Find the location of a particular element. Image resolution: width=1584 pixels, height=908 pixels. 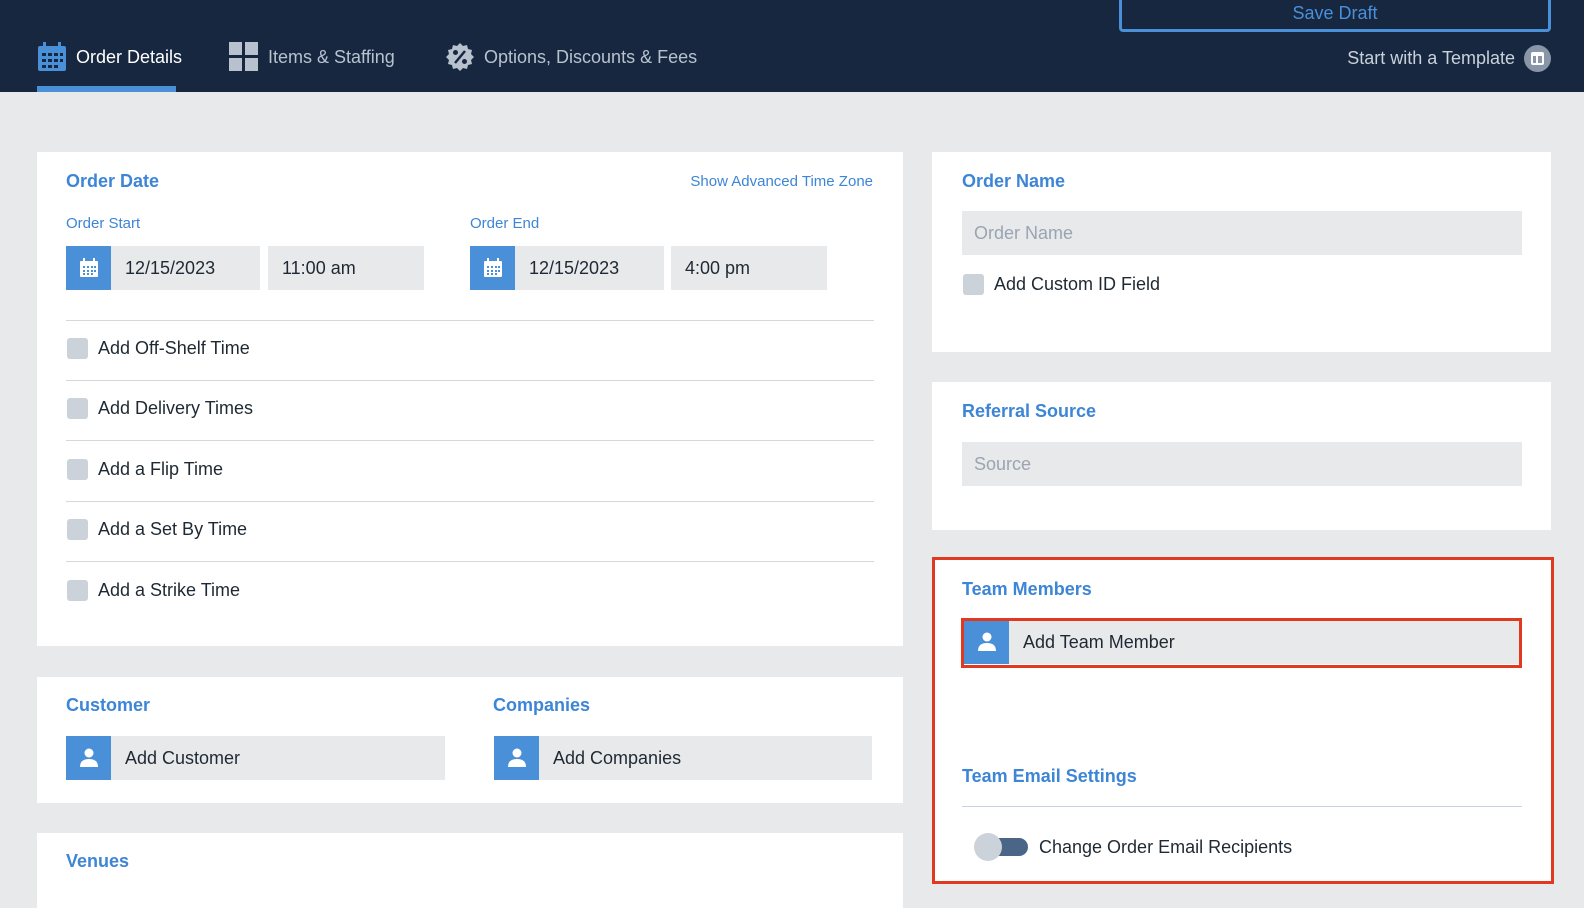

order-name-input: Order Name is located at coordinates (1242, 233).